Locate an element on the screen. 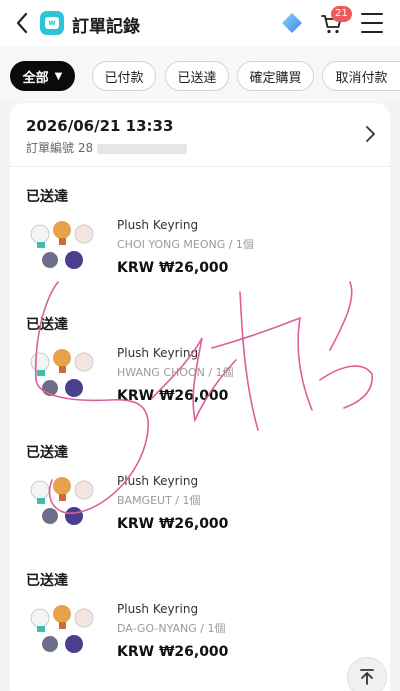 This screenshot has width=400, height=691. scroll-to-top-button is located at coordinates (367, 674).